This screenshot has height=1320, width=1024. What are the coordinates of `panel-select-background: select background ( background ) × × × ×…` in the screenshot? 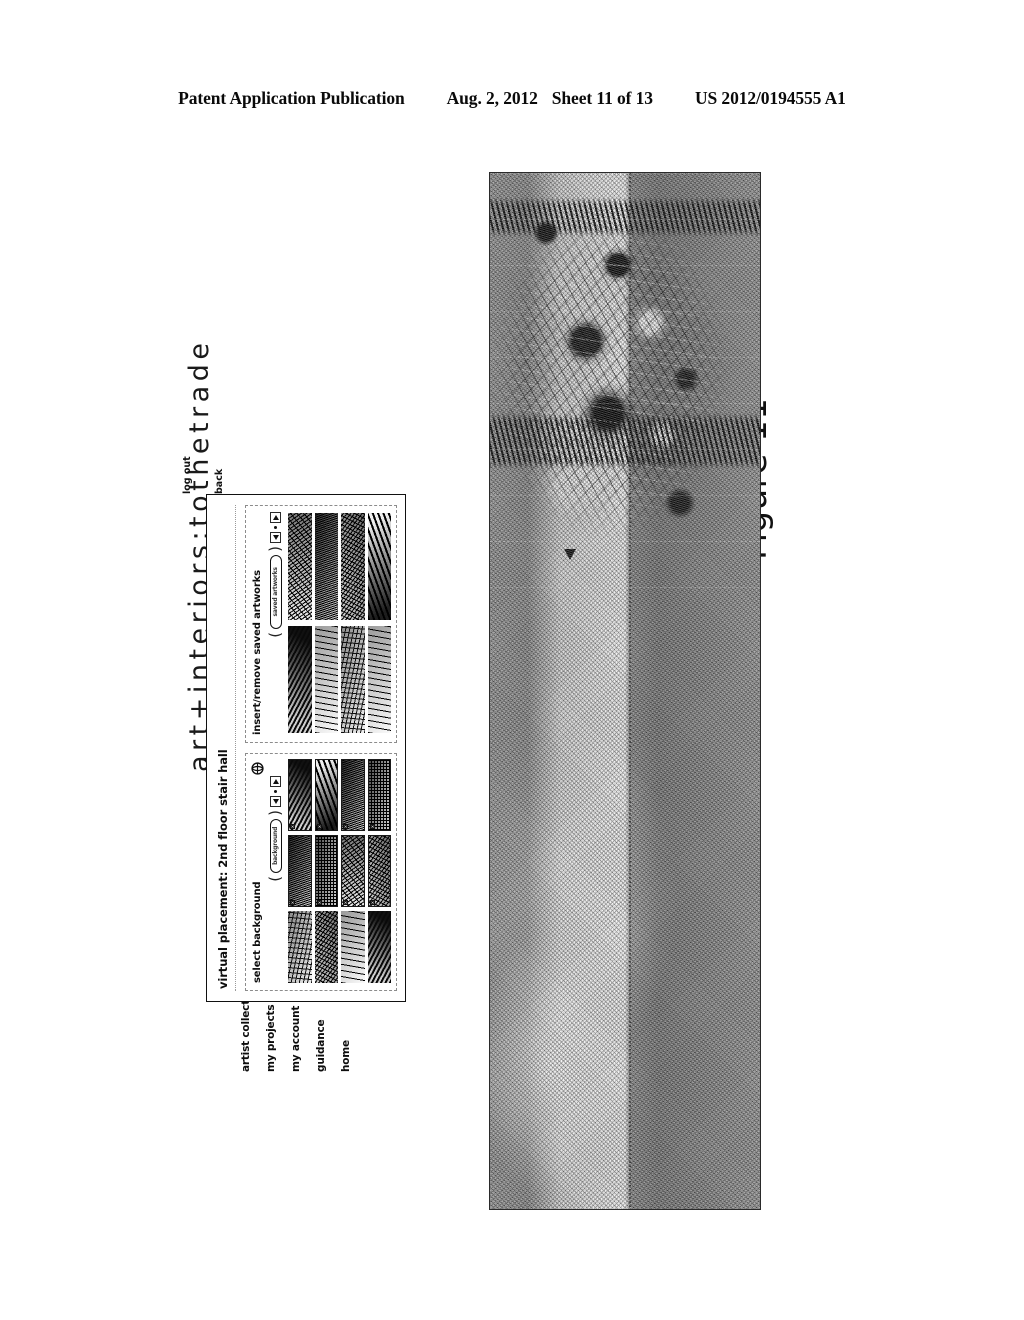 It's located at (321, 872).